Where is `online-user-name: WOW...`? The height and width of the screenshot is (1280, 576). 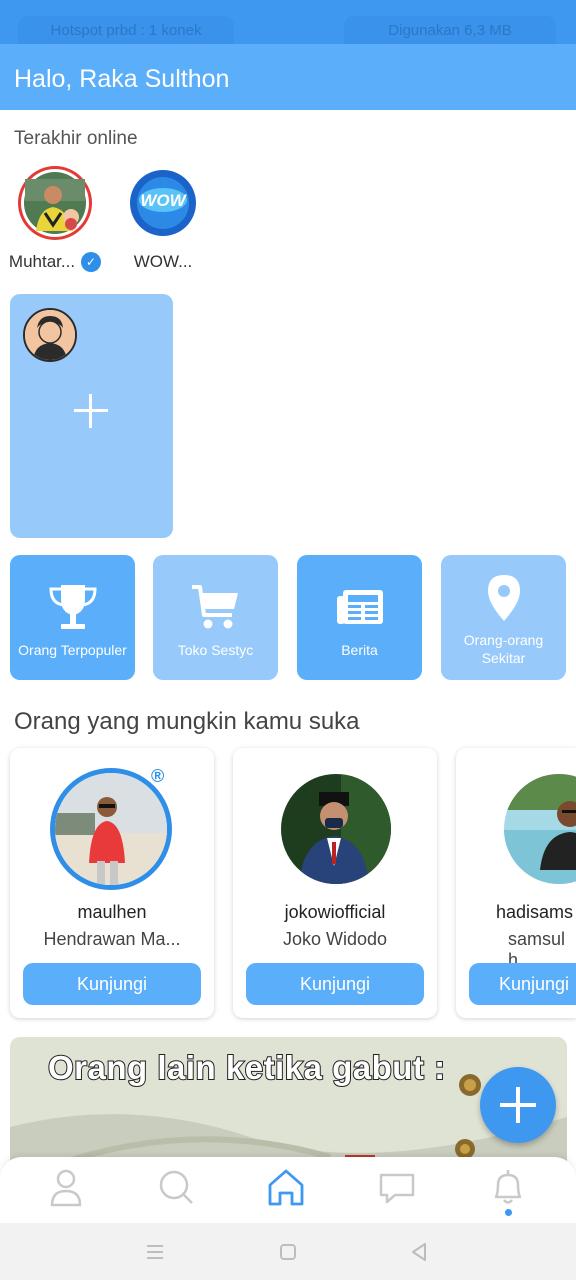 online-user-name: WOW... is located at coordinates (163, 261).